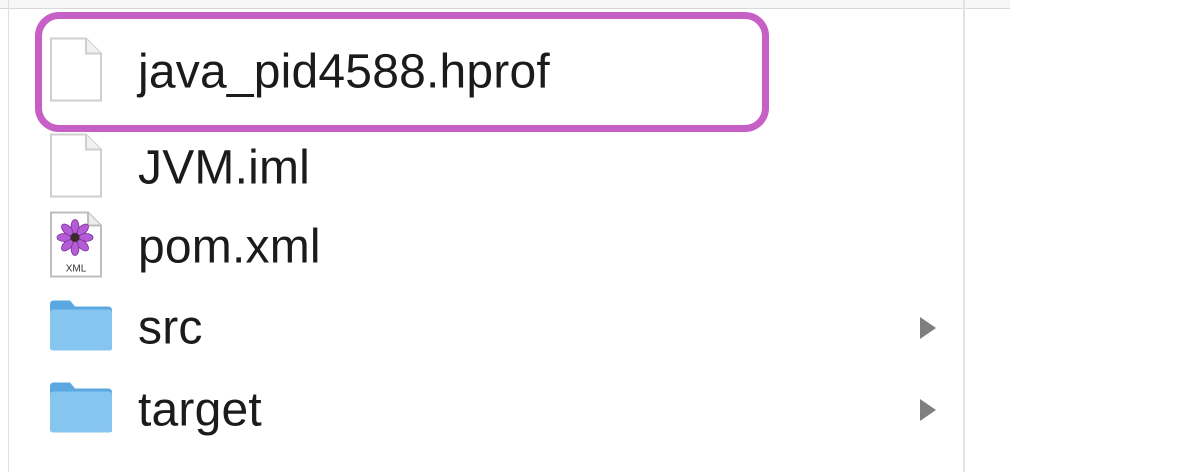 The height and width of the screenshot is (472, 1182). What do you see at coordinates (497, 410) in the screenshot?
I see `folder-row-target: target` at bounding box center [497, 410].